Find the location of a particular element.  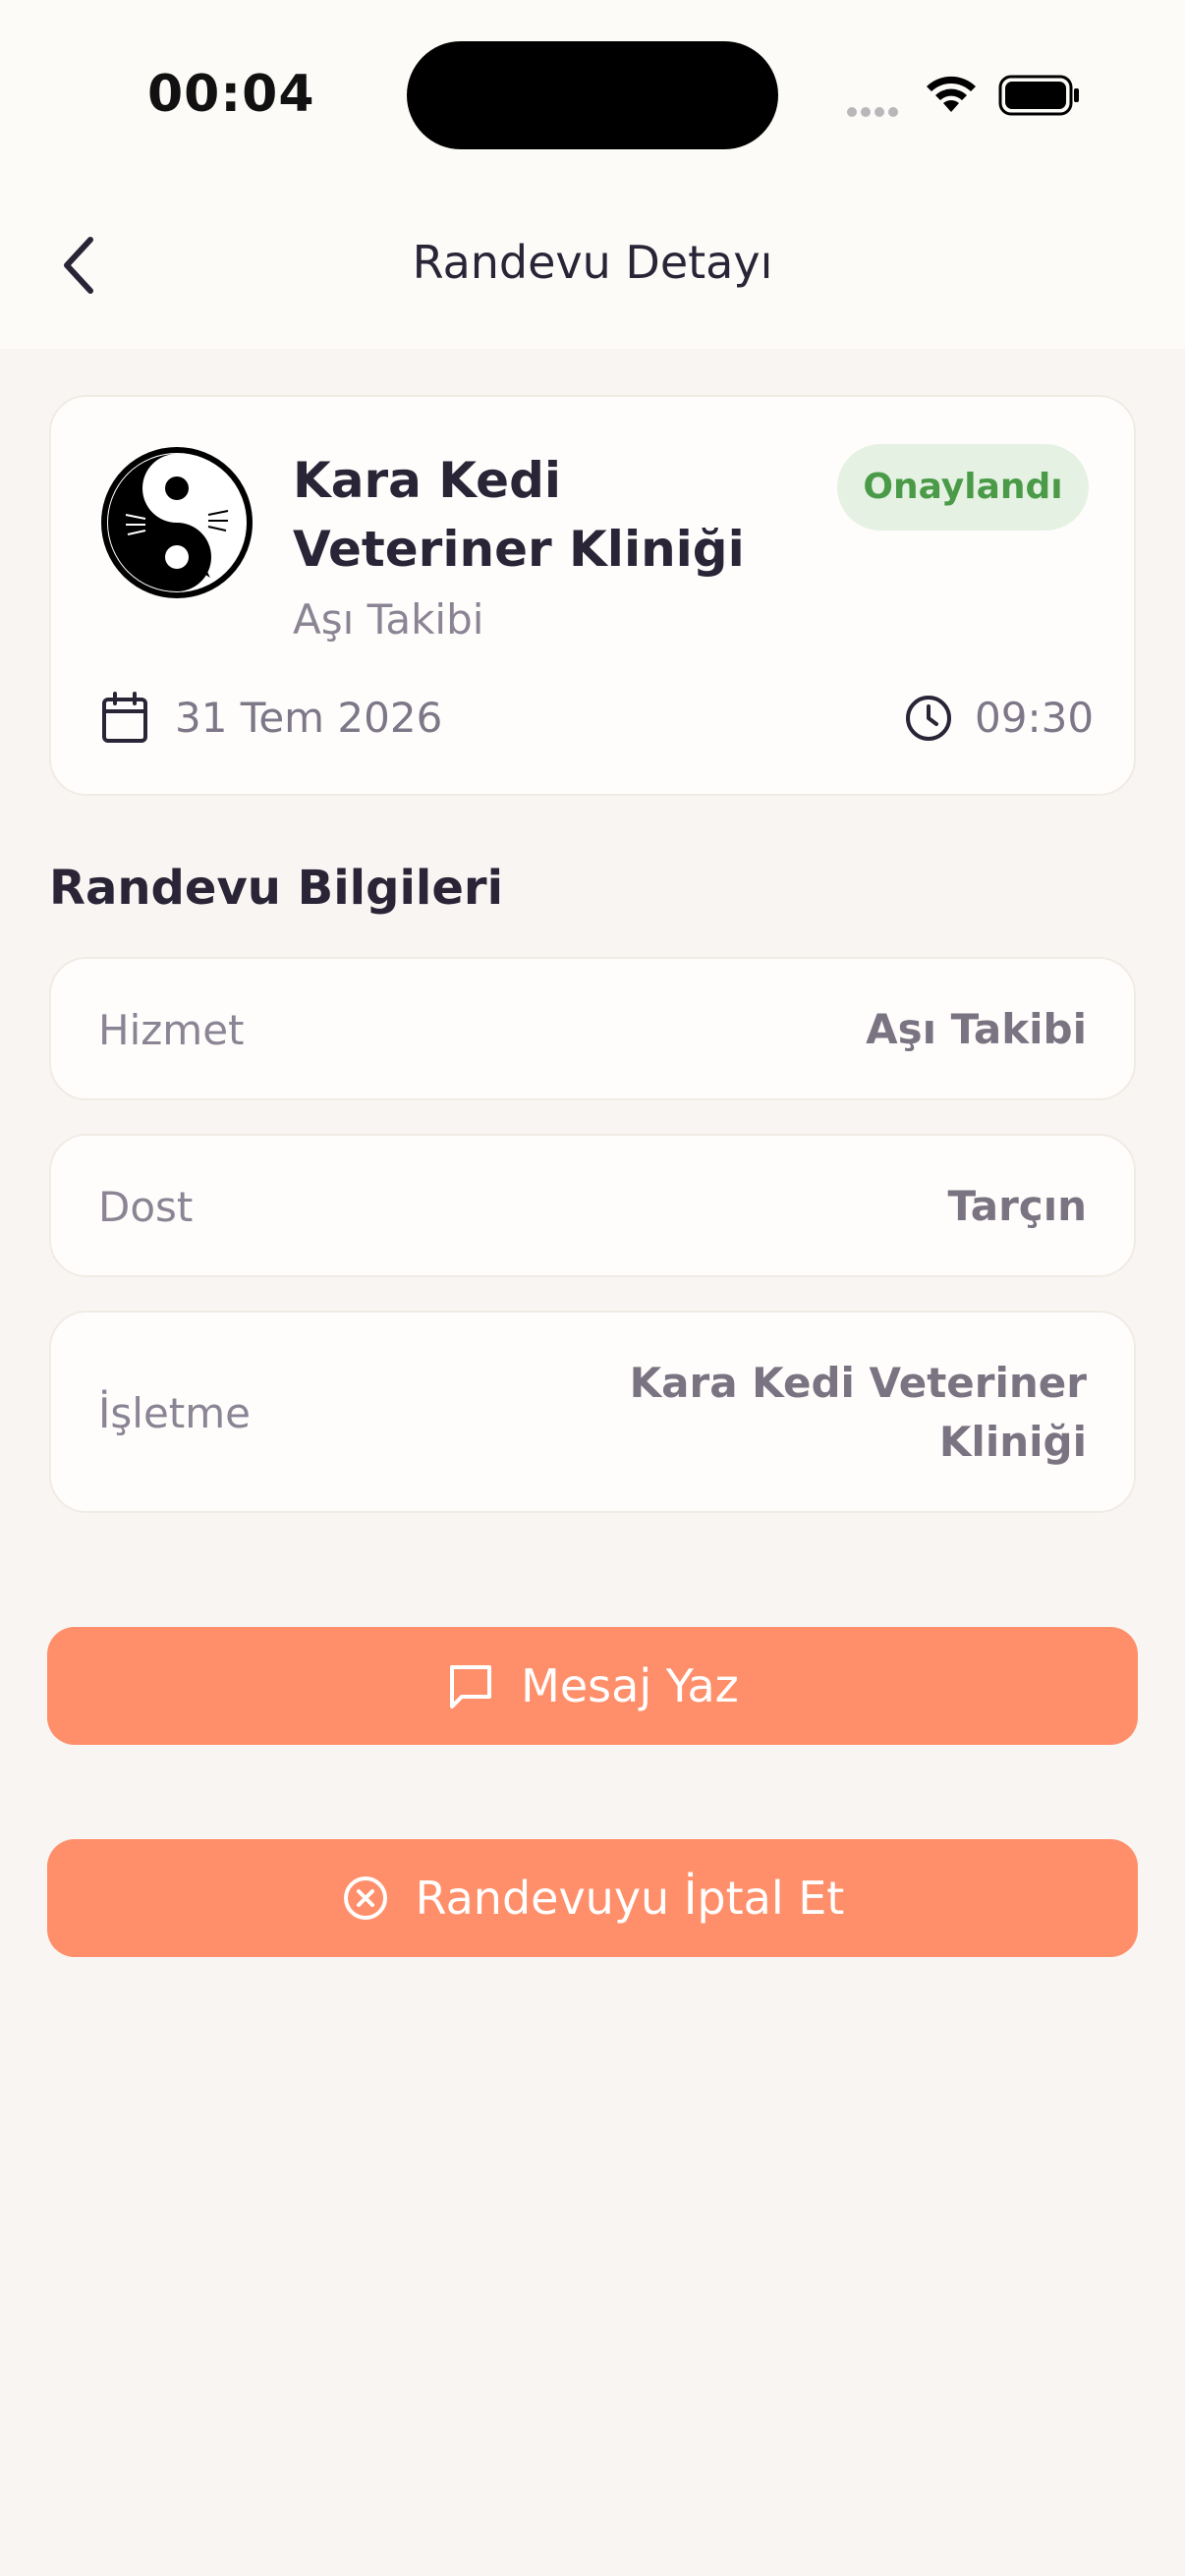

appointment-time: 09:30 is located at coordinates (1035, 718).